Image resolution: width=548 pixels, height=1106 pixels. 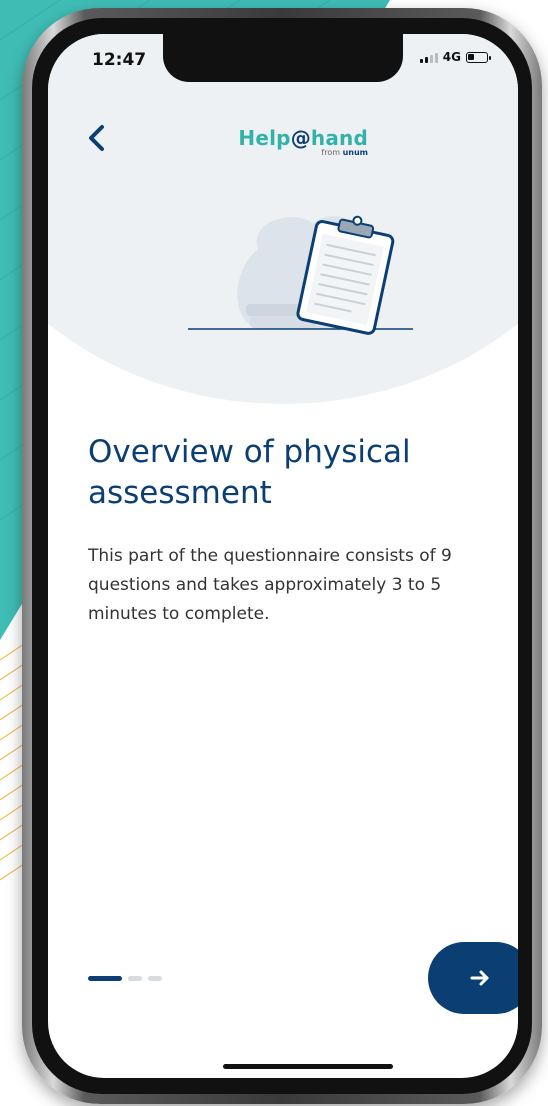 What do you see at coordinates (308, 1066) in the screenshot?
I see `home-indicator` at bounding box center [308, 1066].